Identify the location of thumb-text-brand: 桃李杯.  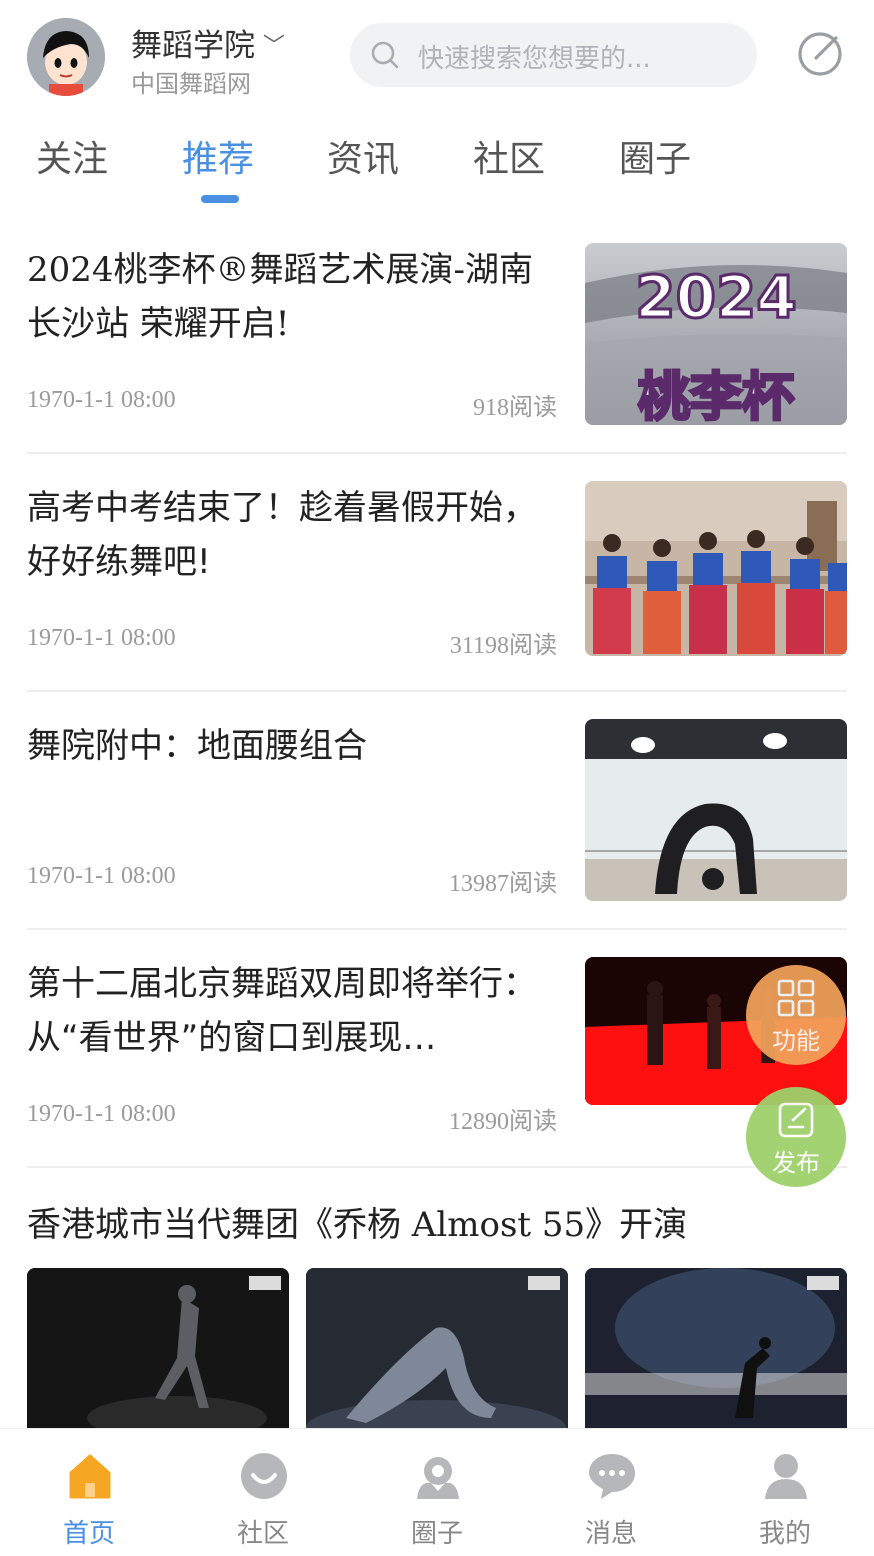
(716, 396).